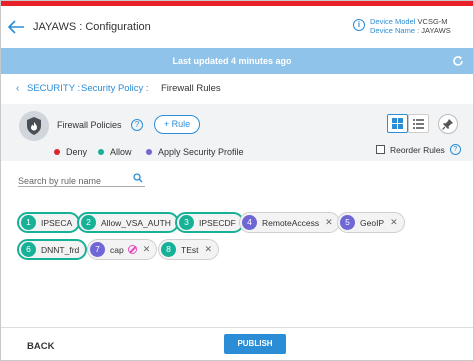 This screenshot has height=361, width=474. What do you see at coordinates (97, 249) in the screenshot?
I see `rule-number: 7` at bounding box center [97, 249].